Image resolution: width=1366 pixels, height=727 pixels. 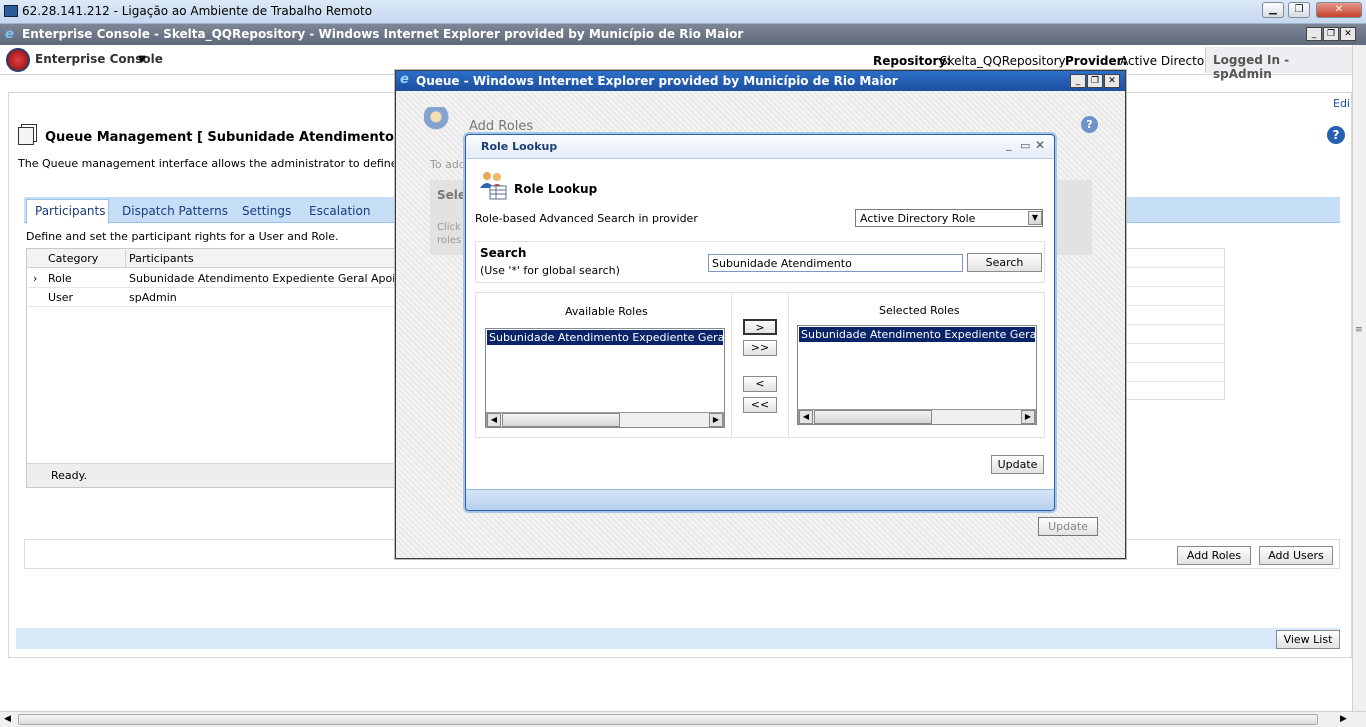 I want to click on logged-in-box: Logged In - spAdmin, so click(x=1278, y=64).